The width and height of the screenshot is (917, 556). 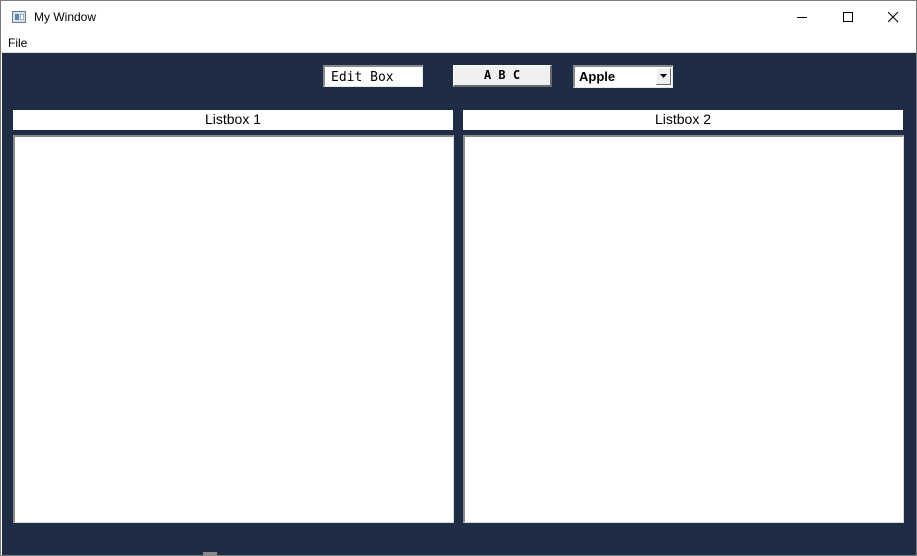 What do you see at coordinates (17, 43) in the screenshot?
I see `menu-item-file: File` at bounding box center [17, 43].